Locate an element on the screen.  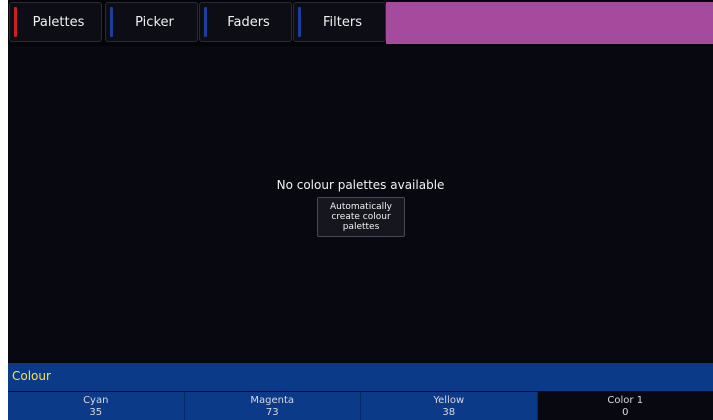
active-indicator is located at coordinates (15, 22).